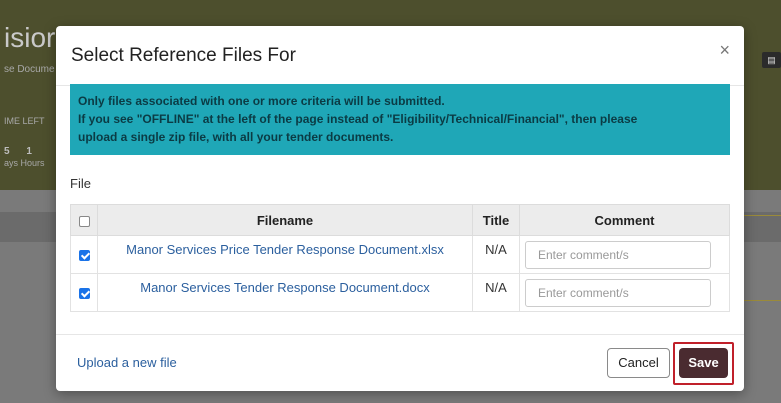  What do you see at coordinates (29, 69) in the screenshot?
I see `background-page-subtitle: se Docume` at bounding box center [29, 69].